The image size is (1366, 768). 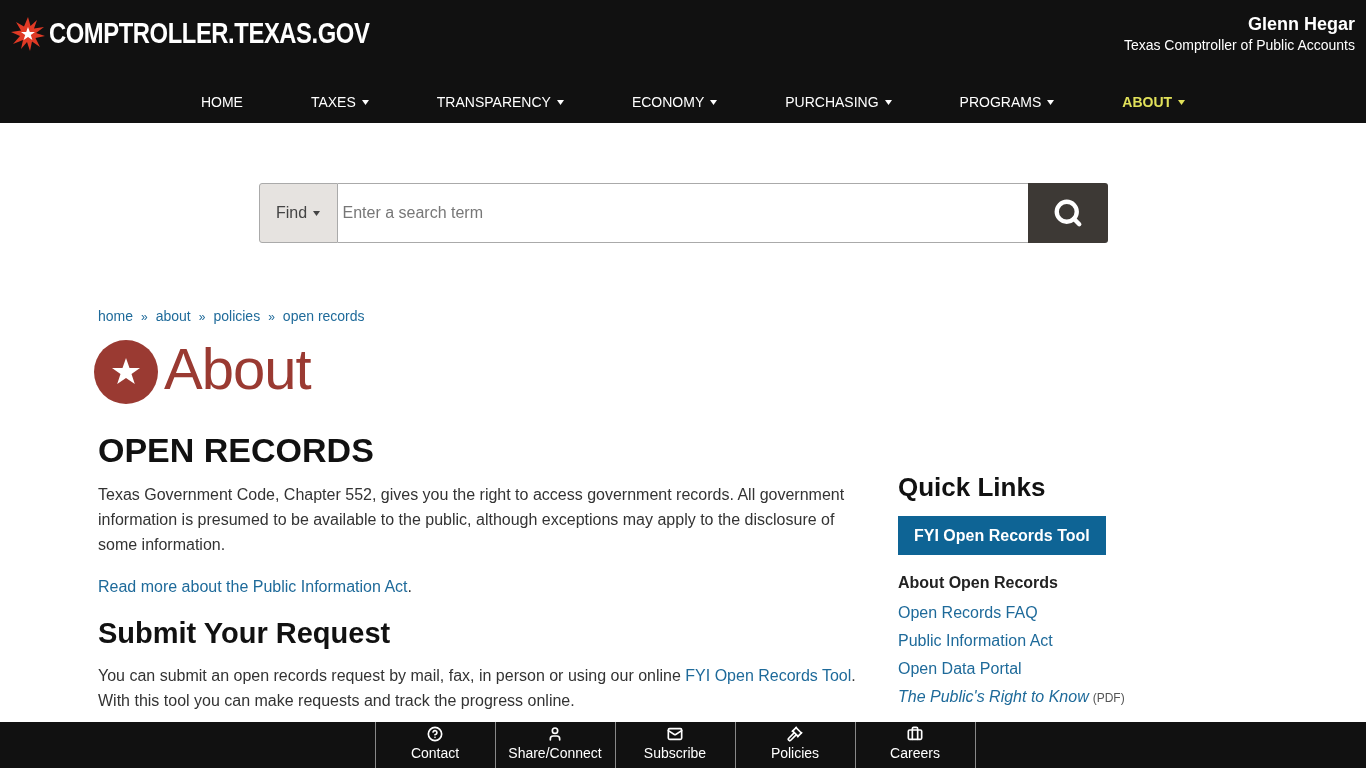 I want to click on nav-item: PROGRAMS, so click(x=1007, y=102).